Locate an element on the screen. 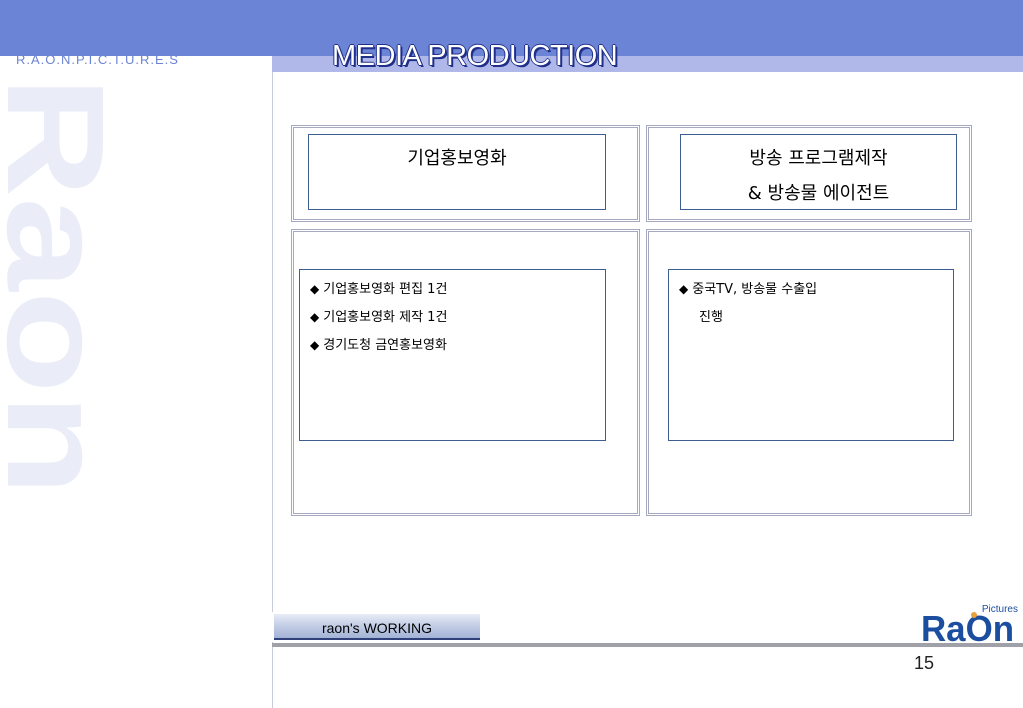 The image size is (1023, 708). page-title: MEDIA PRODUCTION is located at coordinates (475, 56).